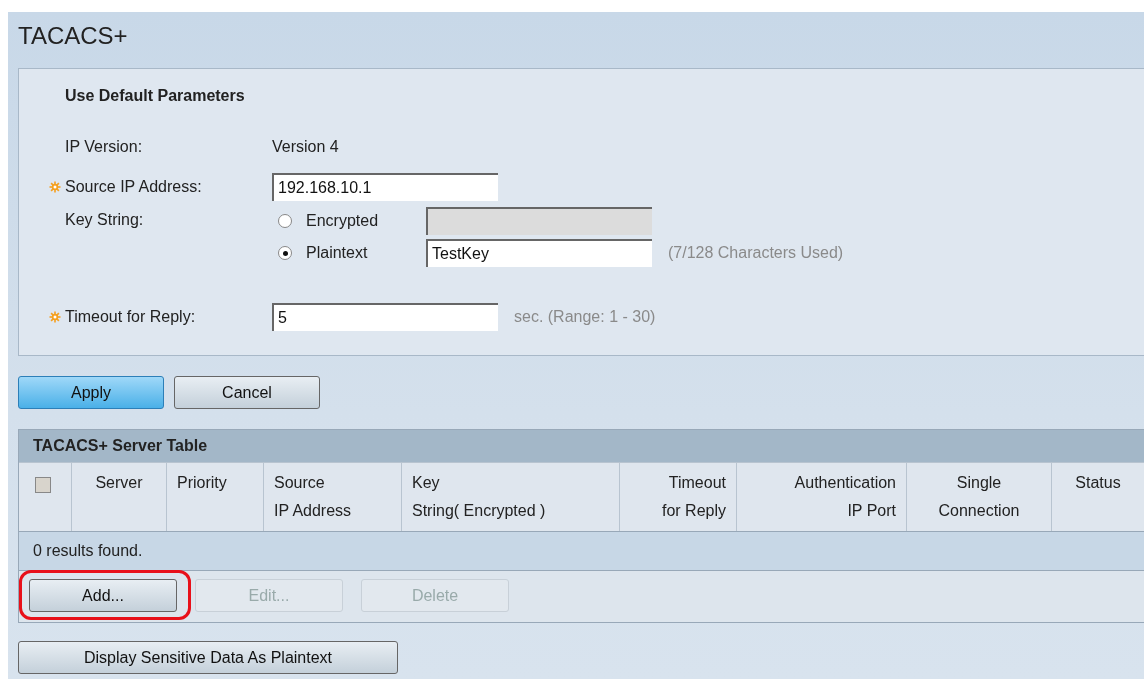 The width and height of the screenshot is (1144, 679). What do you see at coordinates (88, 551) in the screenshot?
I see `empty-message: 0 results found.` at bounding box center [88, 551].